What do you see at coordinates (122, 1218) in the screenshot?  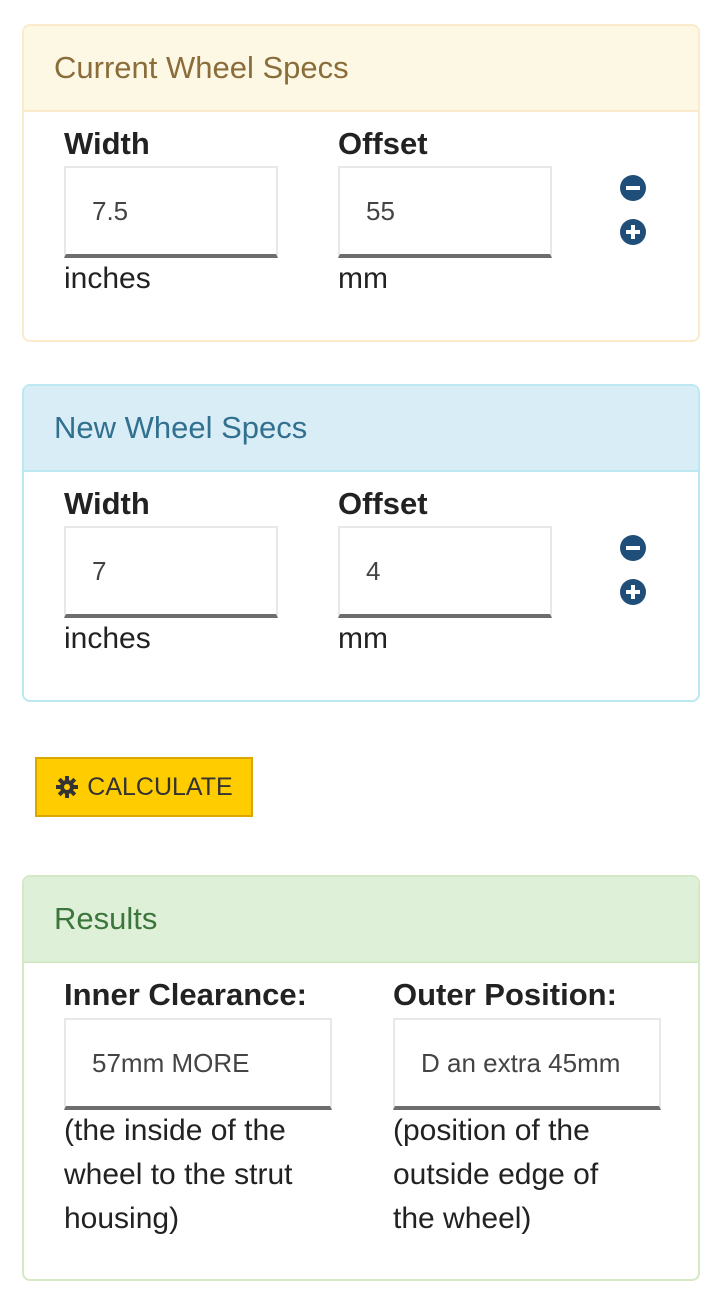 I see `inner-note-line-3: housing)` at bounding box center [122, 1218].